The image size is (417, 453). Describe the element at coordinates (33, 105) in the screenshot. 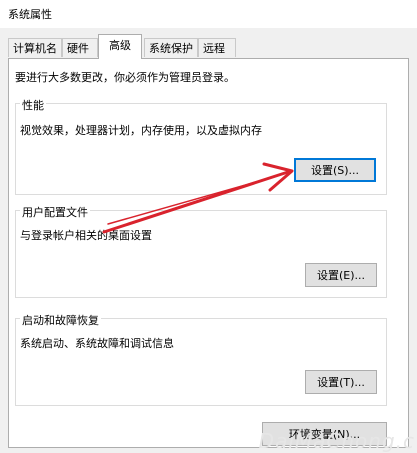

I see `performance-group-title: 性能` at that location.